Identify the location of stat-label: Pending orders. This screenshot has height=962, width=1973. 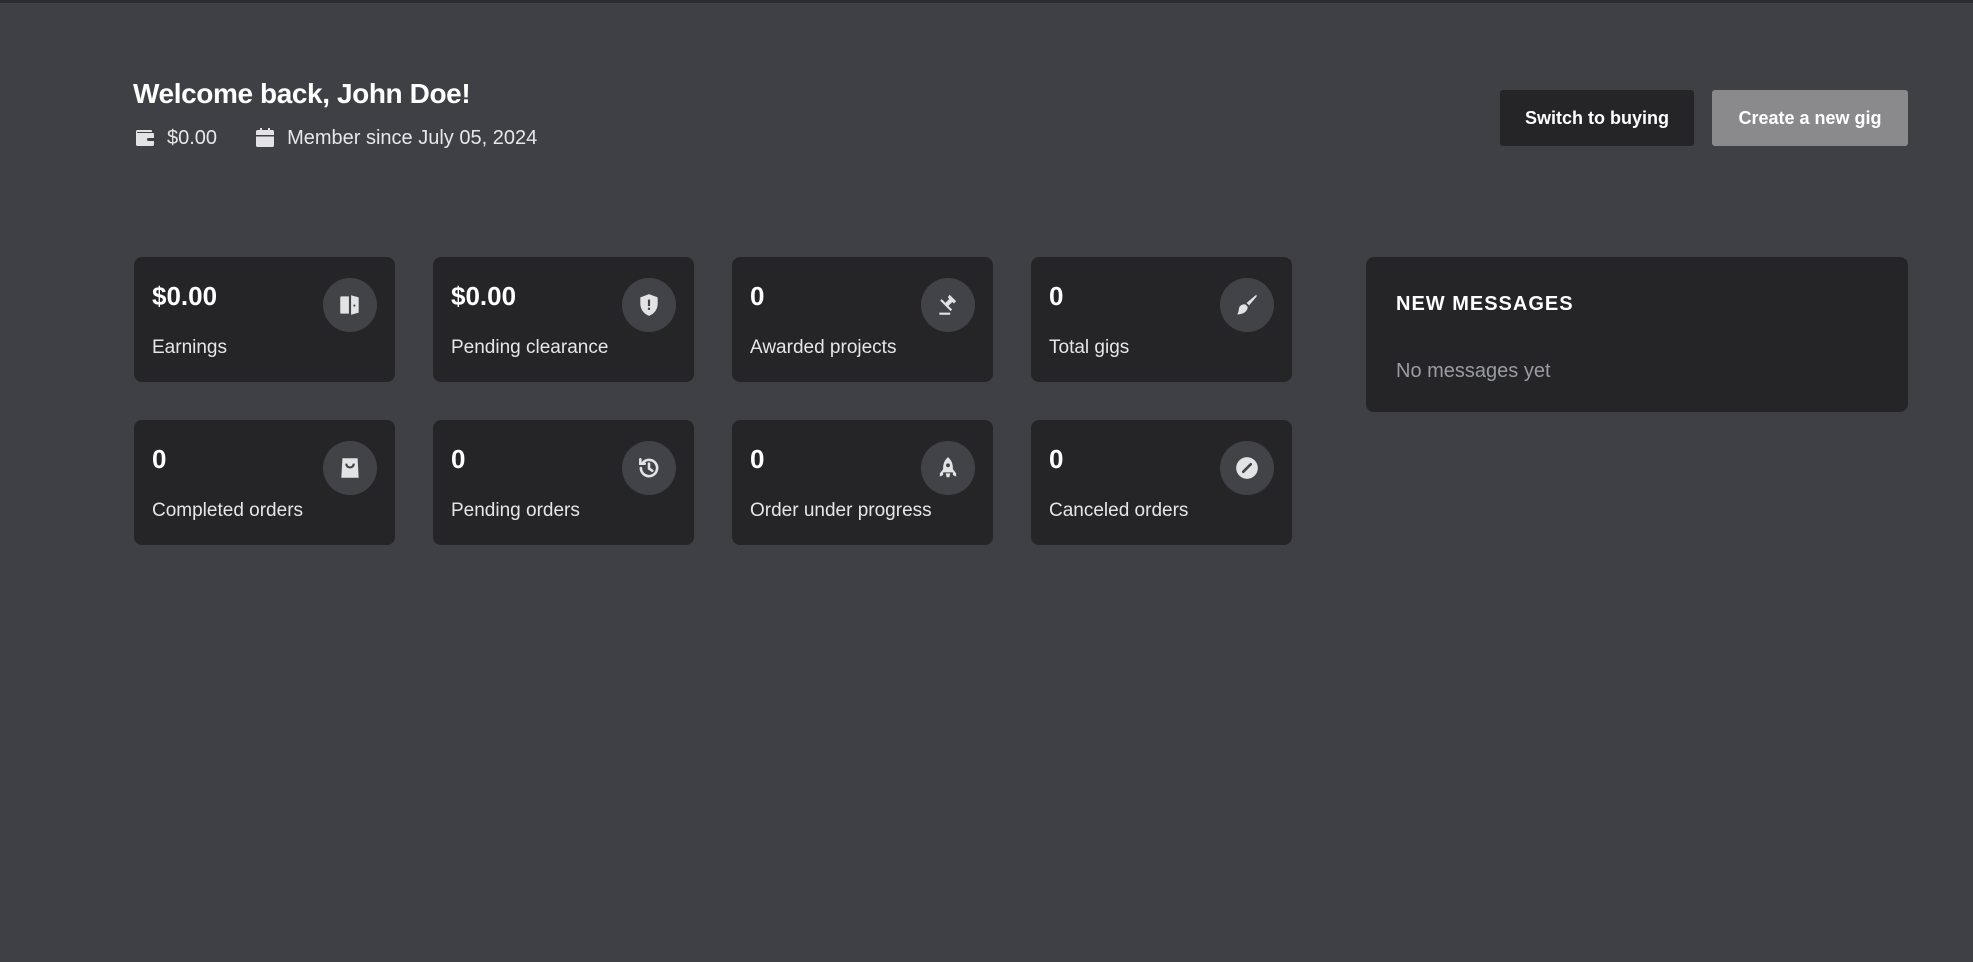
(515, 510).